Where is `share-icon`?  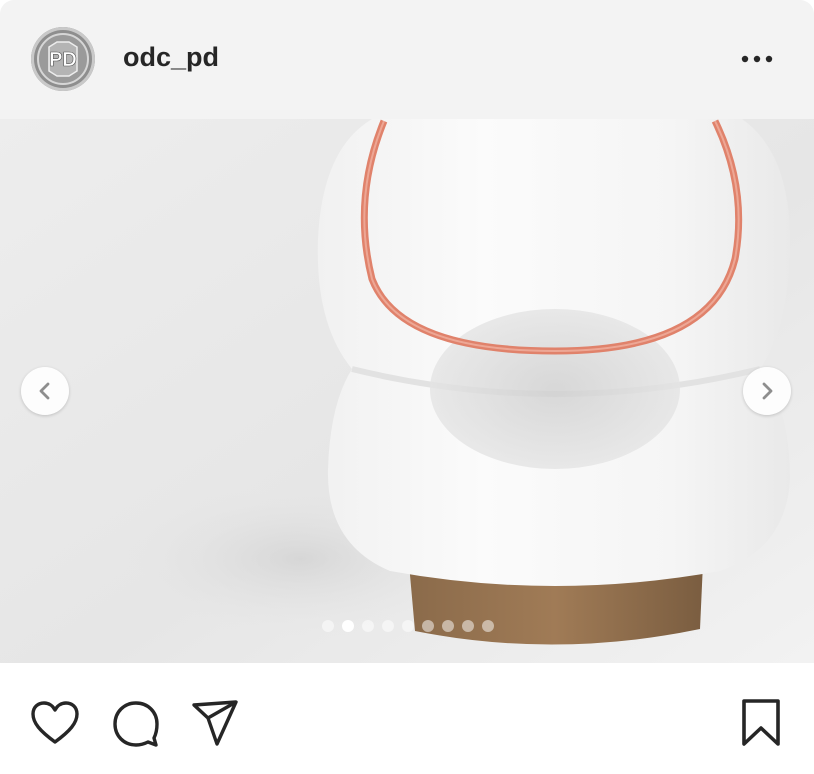
share-icon is located at coordinates (215, 723).